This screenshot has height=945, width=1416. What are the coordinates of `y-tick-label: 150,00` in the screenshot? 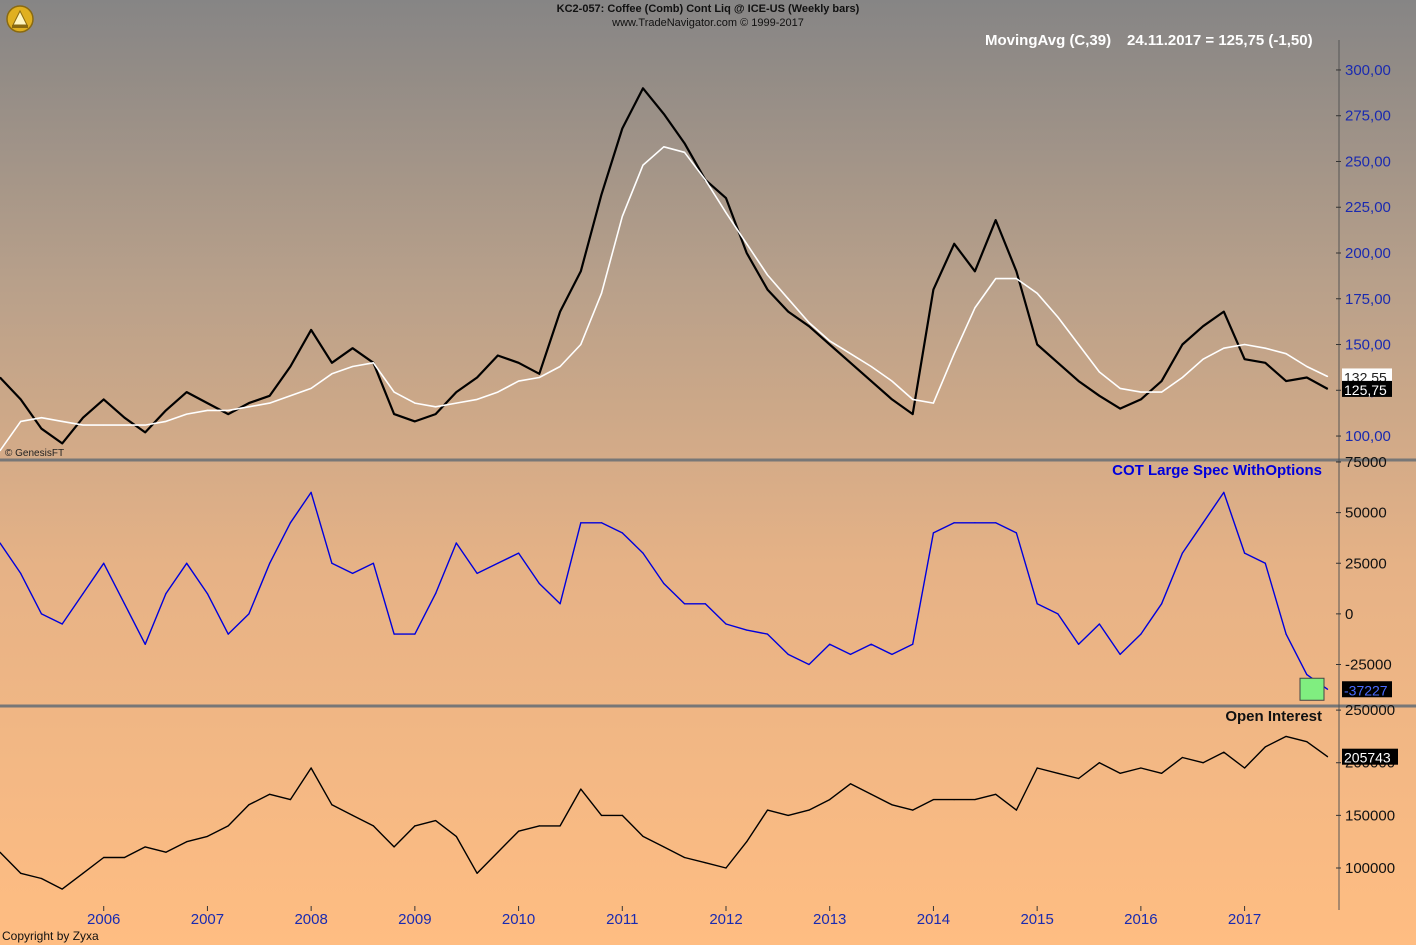 It's located at (1368, 345).